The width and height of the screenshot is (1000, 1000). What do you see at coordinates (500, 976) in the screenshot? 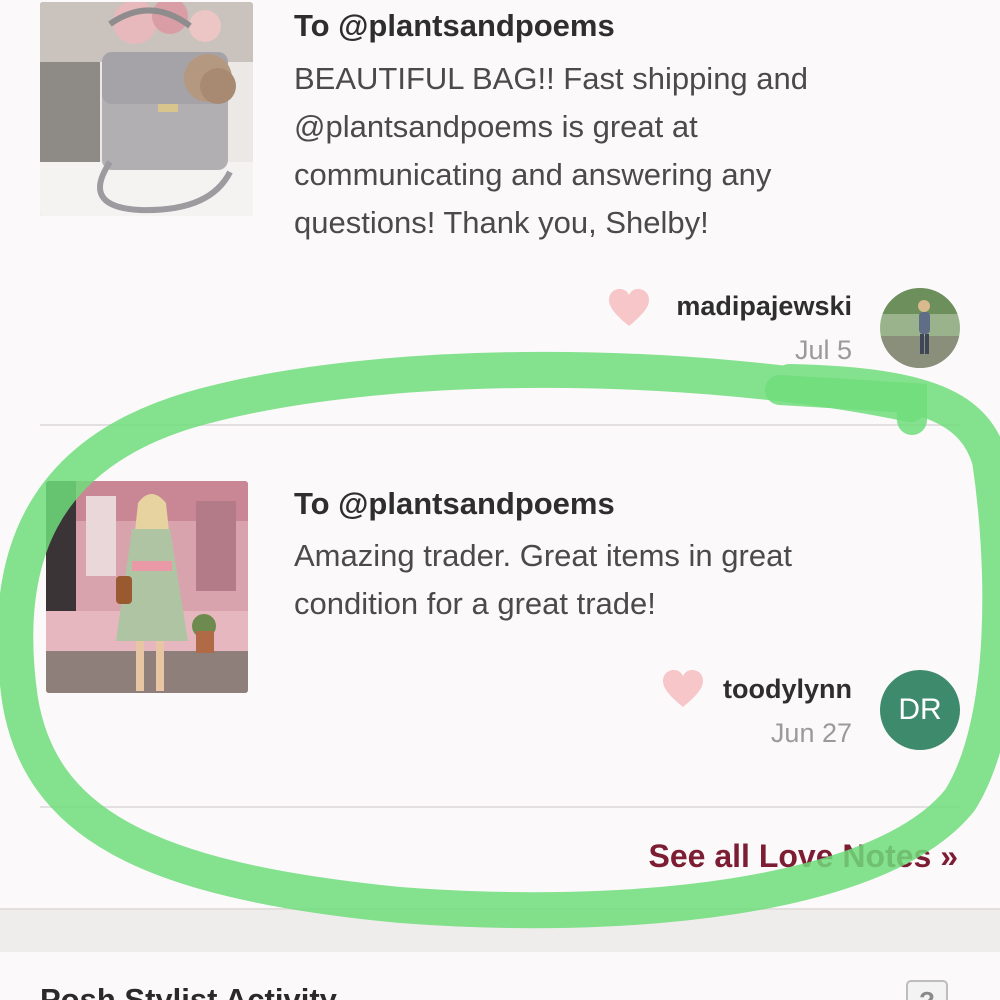
I see `posh-stylist-section: Posh Stylist Activity ?` at bounding box center [500, 976].